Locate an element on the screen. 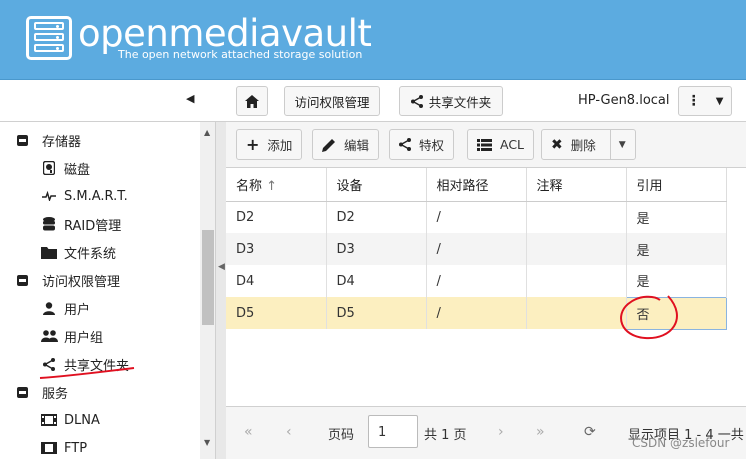 This screenshot has height=459, width=746. edit-button: 编辑 is located at coordinates (346, 144).